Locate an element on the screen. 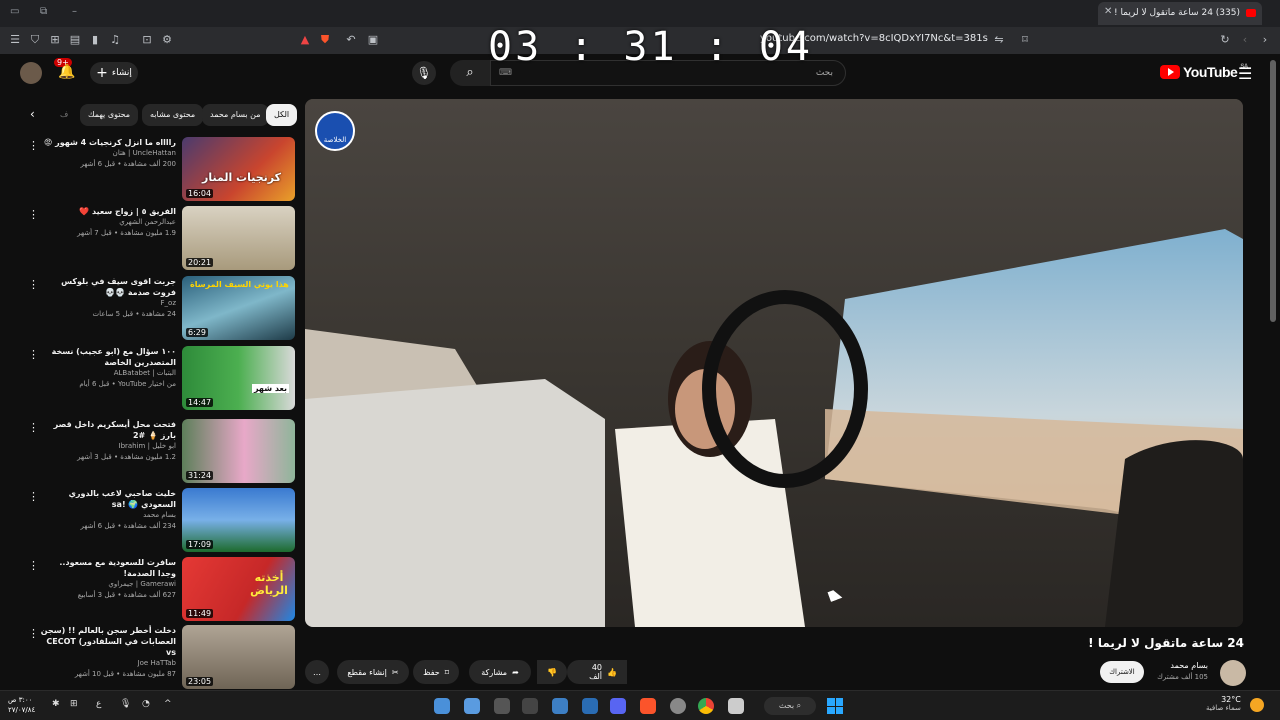  like-button: 👍 40 ألف is located at coordinates (597, 672).